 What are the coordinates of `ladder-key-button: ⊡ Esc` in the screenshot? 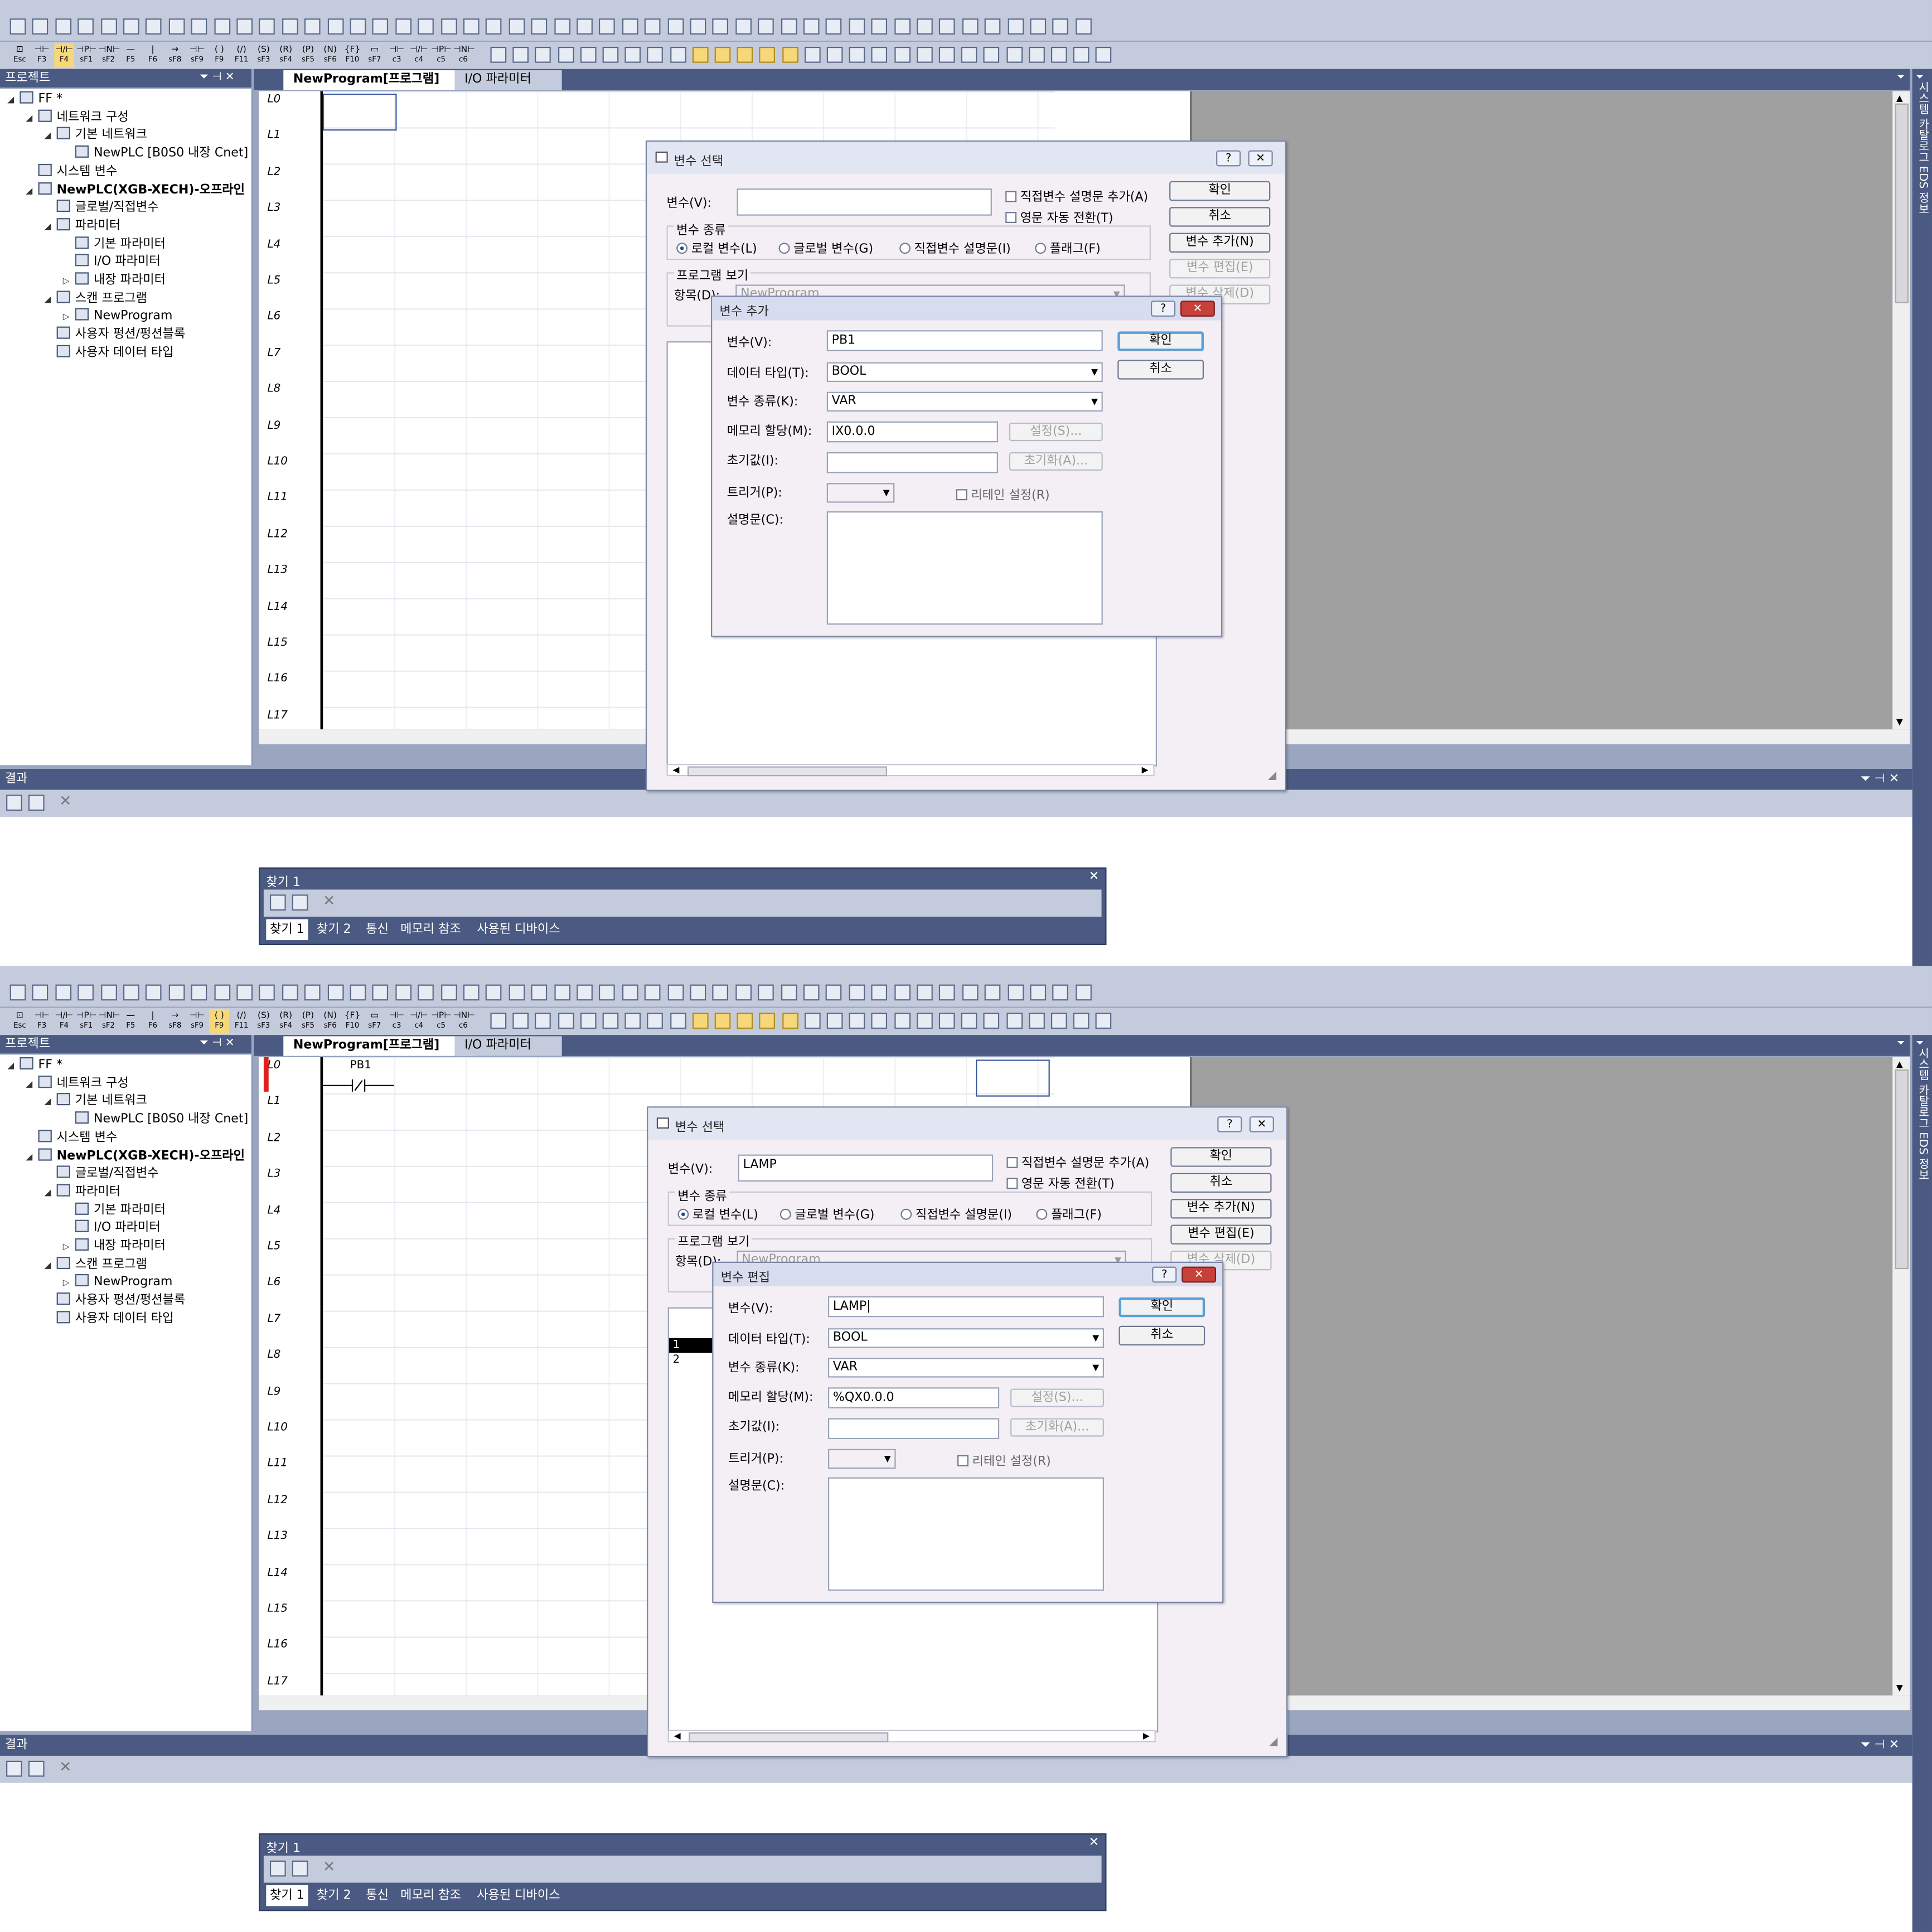 It's located at (20, 1021).